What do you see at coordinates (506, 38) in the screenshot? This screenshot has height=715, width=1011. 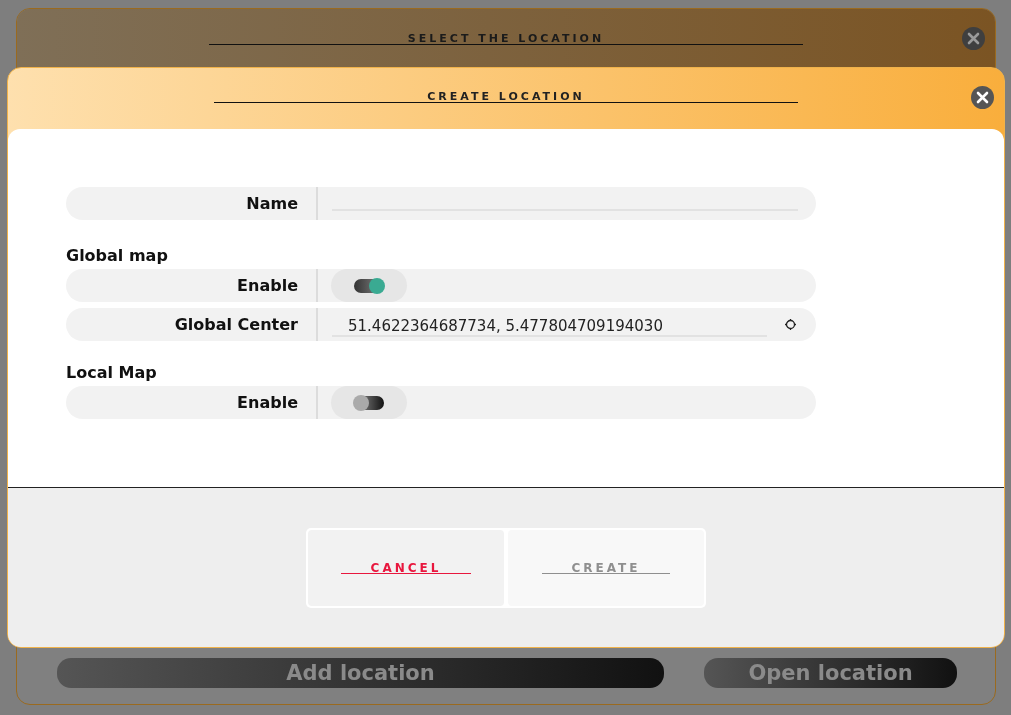 I see `dialog-title: SELECT THE LOCATION` at bounding box center [506, 38].